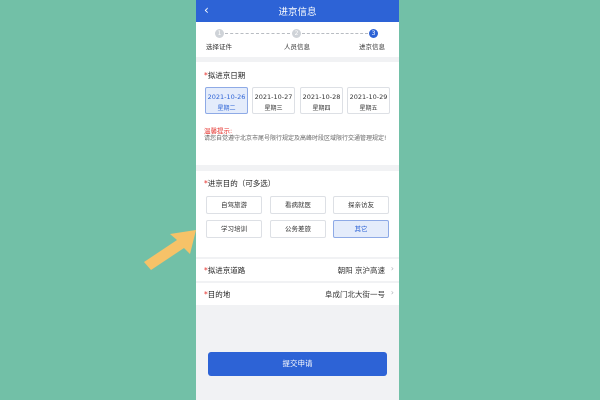  I want to click on step-1-label: 选择证件, so click(219, 47).